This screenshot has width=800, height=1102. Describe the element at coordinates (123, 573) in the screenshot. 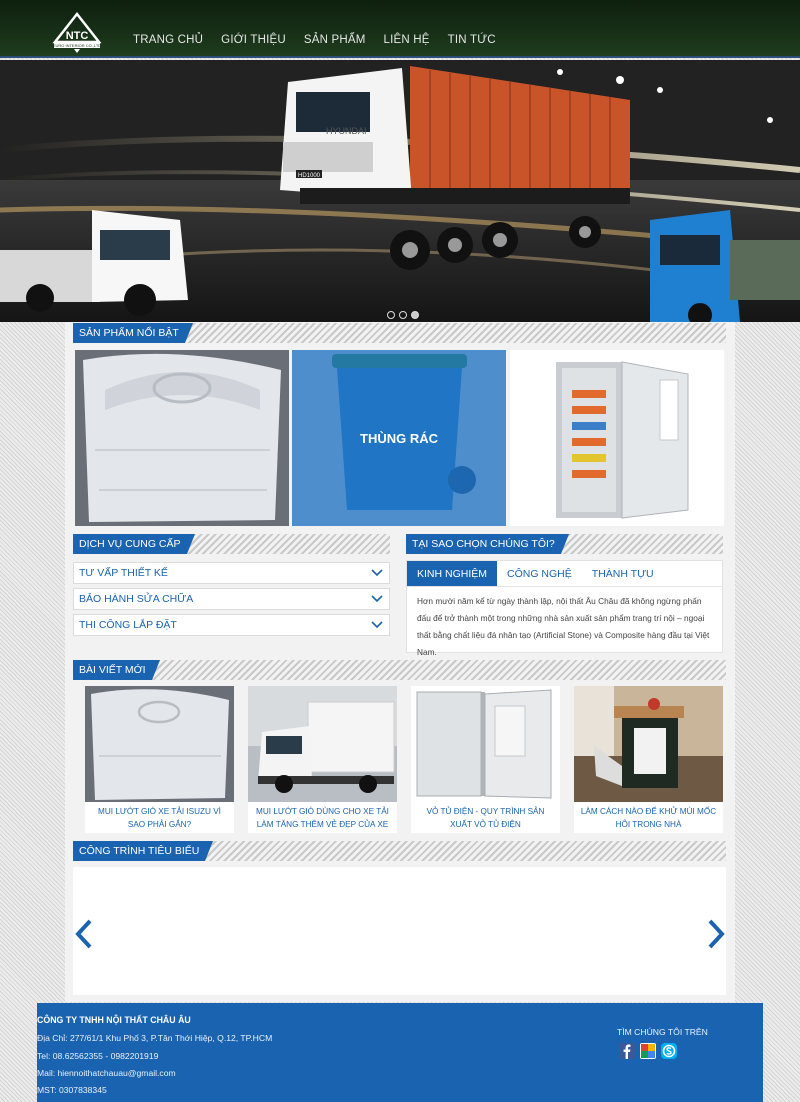

I see `service-item-label: TƯ VẤP THIẾT KẾ` at that location.